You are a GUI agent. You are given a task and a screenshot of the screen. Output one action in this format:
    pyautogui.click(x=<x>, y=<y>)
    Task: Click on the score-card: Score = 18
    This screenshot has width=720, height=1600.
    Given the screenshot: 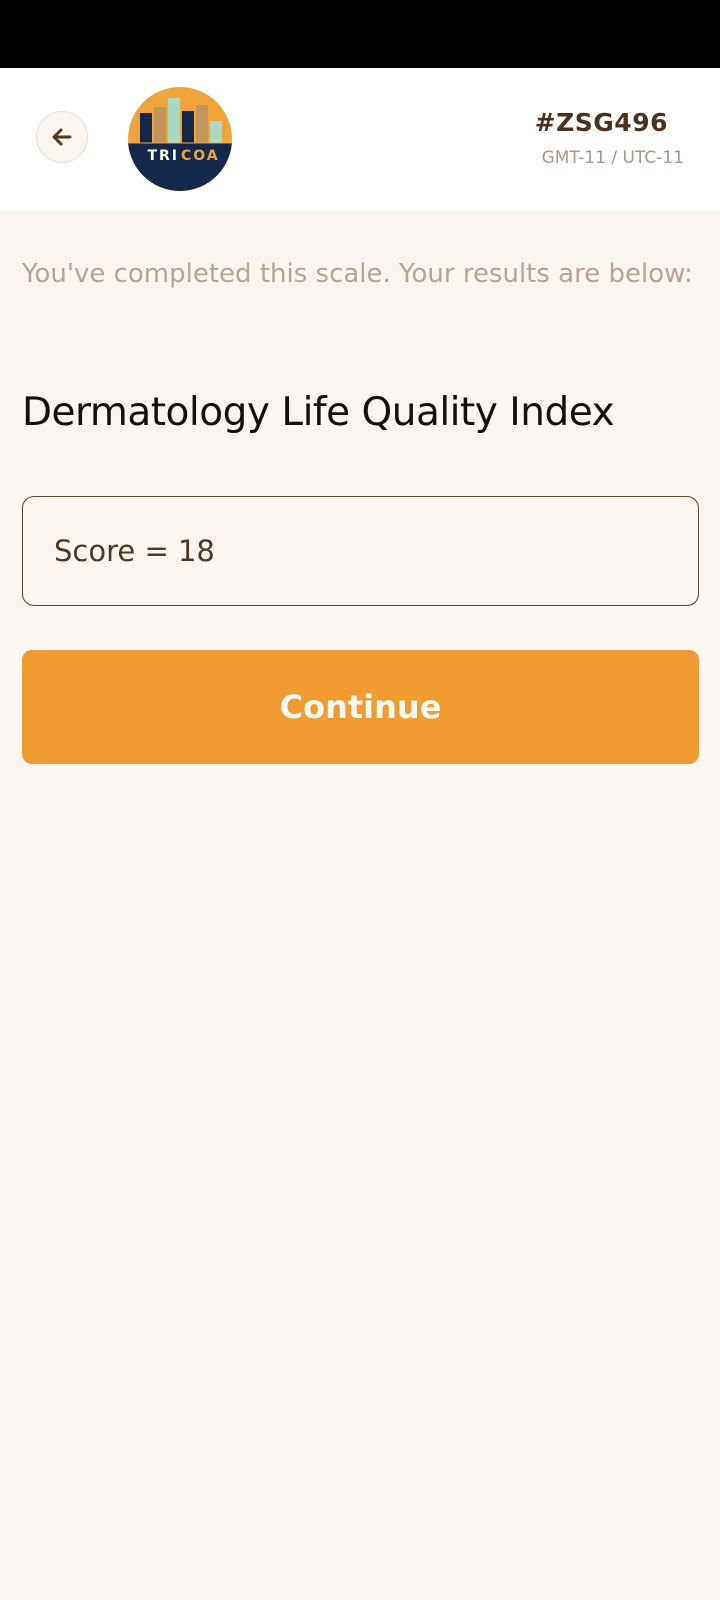 What is the action you would take?
    pyautogui.click(x=360, y=551)
    